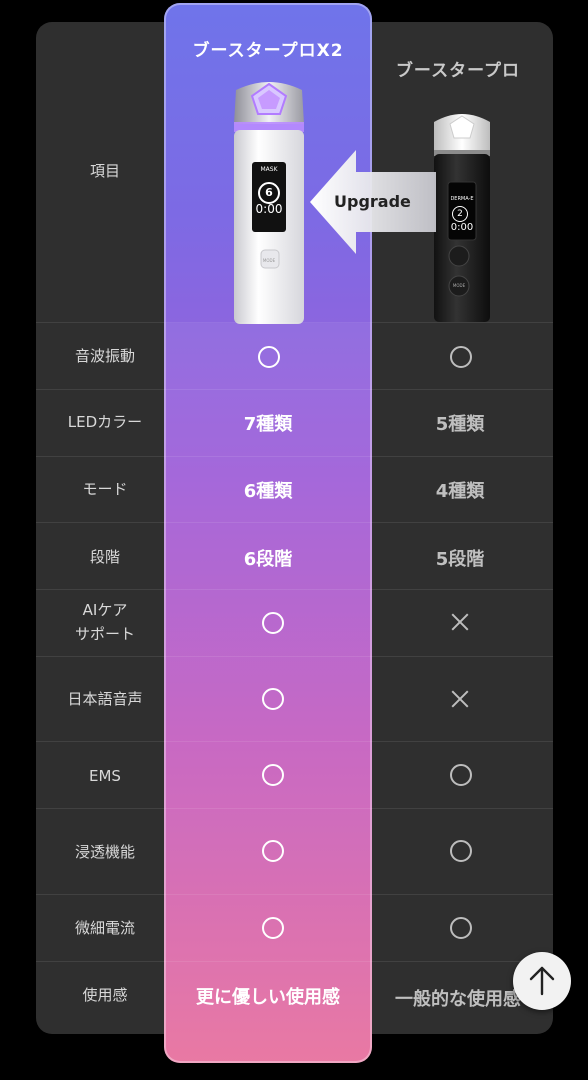 The image size is (588, 1080). I want to click on device-screen-time-other: 0:00, so click(462, 227).